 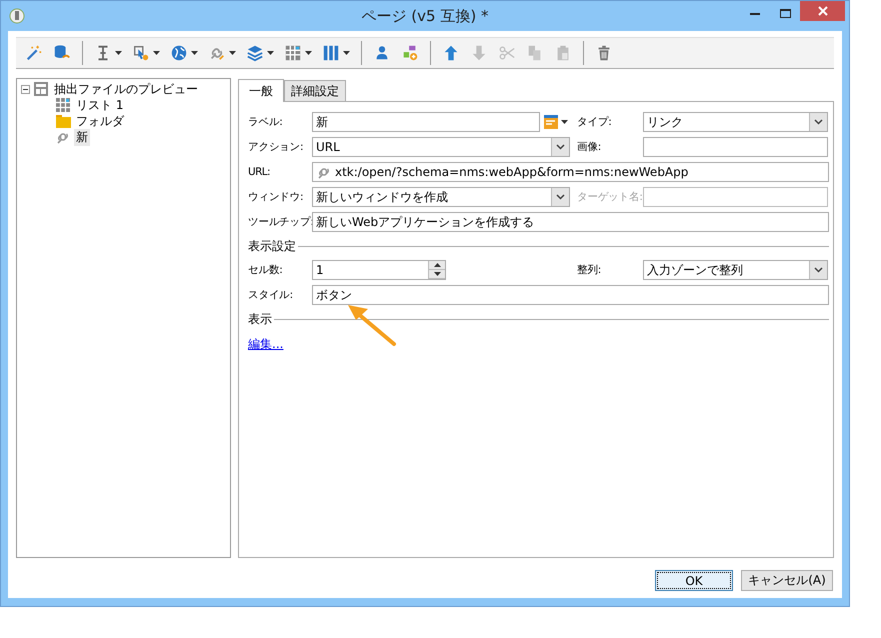 What do you see at coordinates (755, 13) in the screenshot?
I see `minimize-icon` at bounding box center [755, 13].